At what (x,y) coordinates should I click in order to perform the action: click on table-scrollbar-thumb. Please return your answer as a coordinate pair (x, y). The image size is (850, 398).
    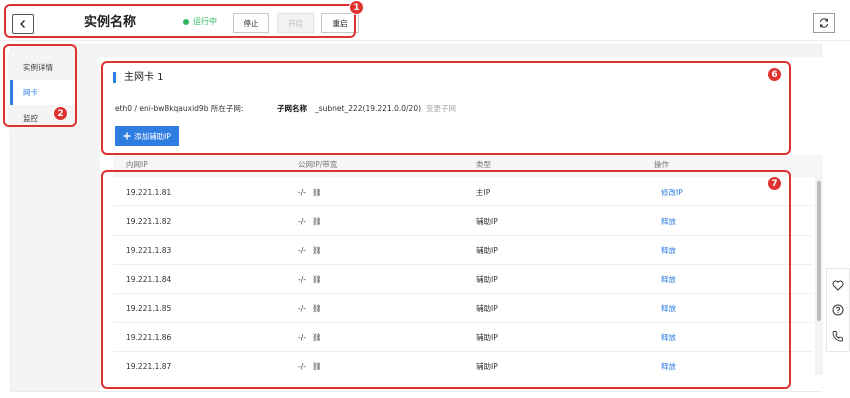
    Looking at the image, I should click on (819, 251).